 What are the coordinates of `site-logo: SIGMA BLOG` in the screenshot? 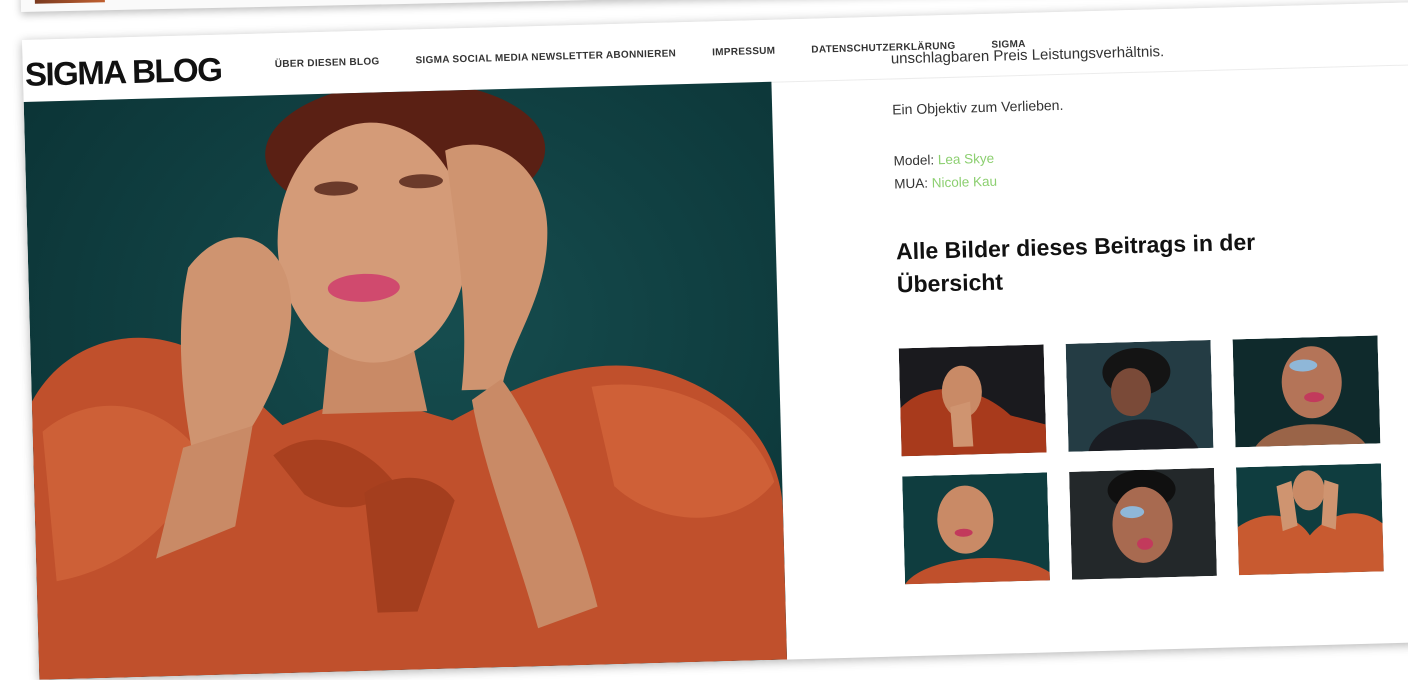 It's located at (122, 72).